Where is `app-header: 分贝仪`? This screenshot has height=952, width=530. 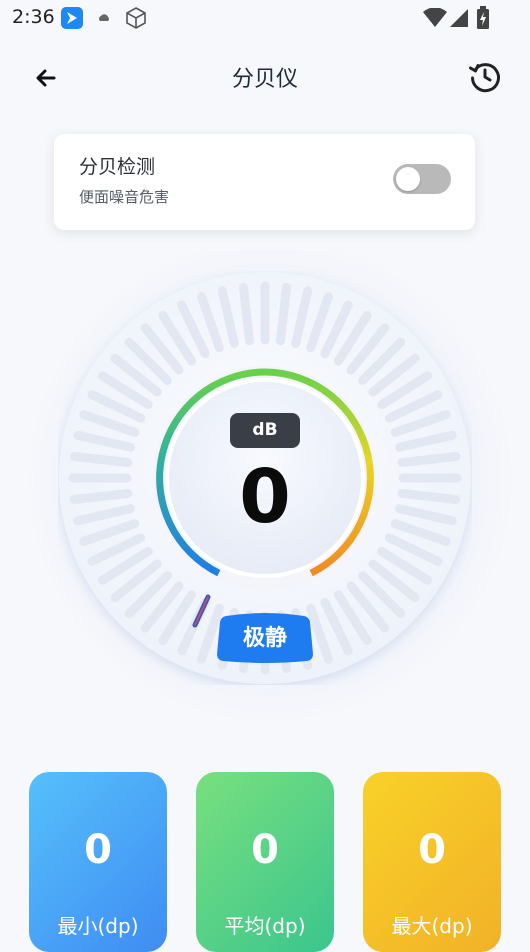 app-header: 分贝仪 is located at coordinates (265, 77).